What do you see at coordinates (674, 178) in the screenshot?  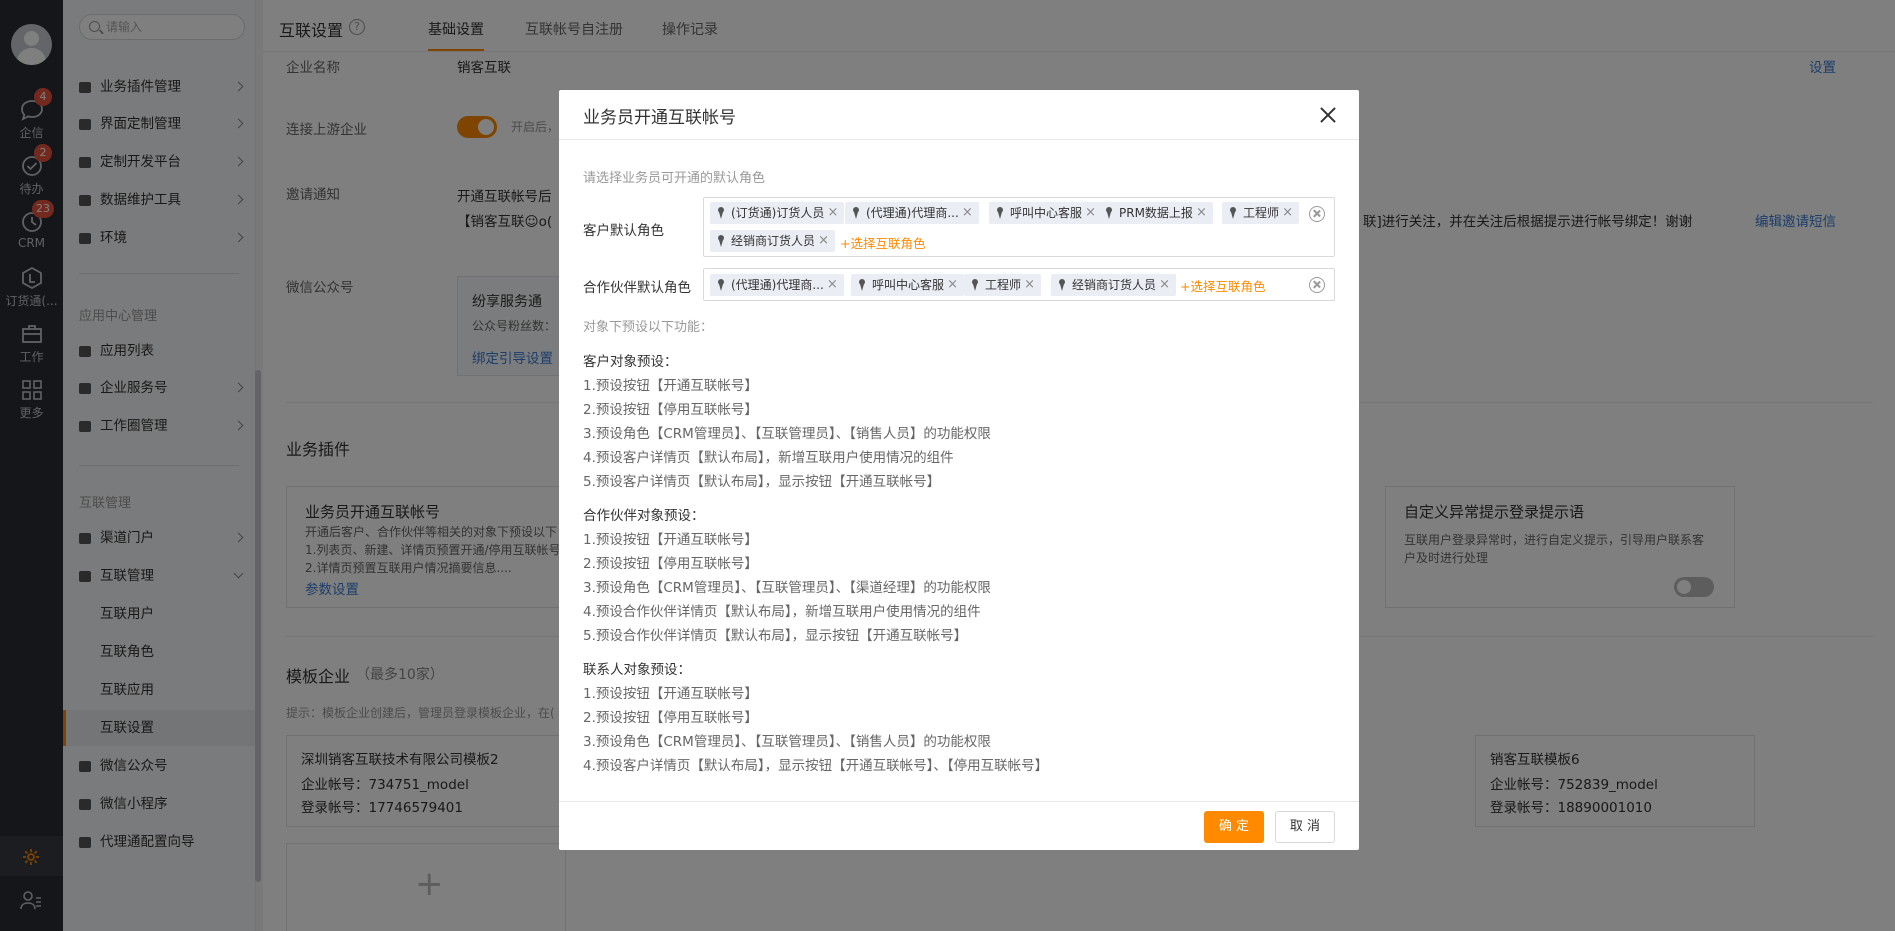 I see `dialog-role-hint: 请选择业务员可开通的默认角色` at bounding box center [674, 178].